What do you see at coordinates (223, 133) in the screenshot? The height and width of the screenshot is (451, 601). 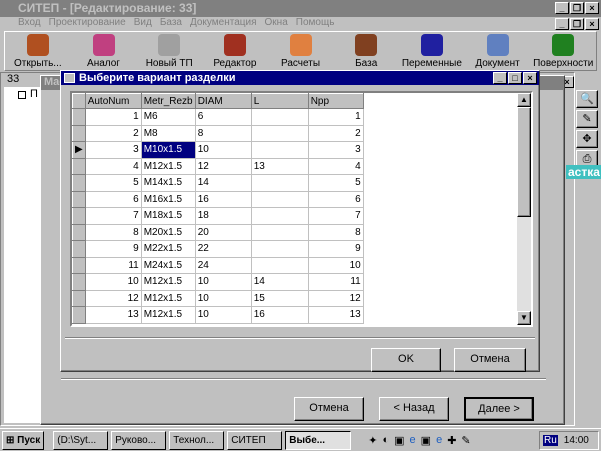 I see `cell: 8` at bounding box center [223, 133].